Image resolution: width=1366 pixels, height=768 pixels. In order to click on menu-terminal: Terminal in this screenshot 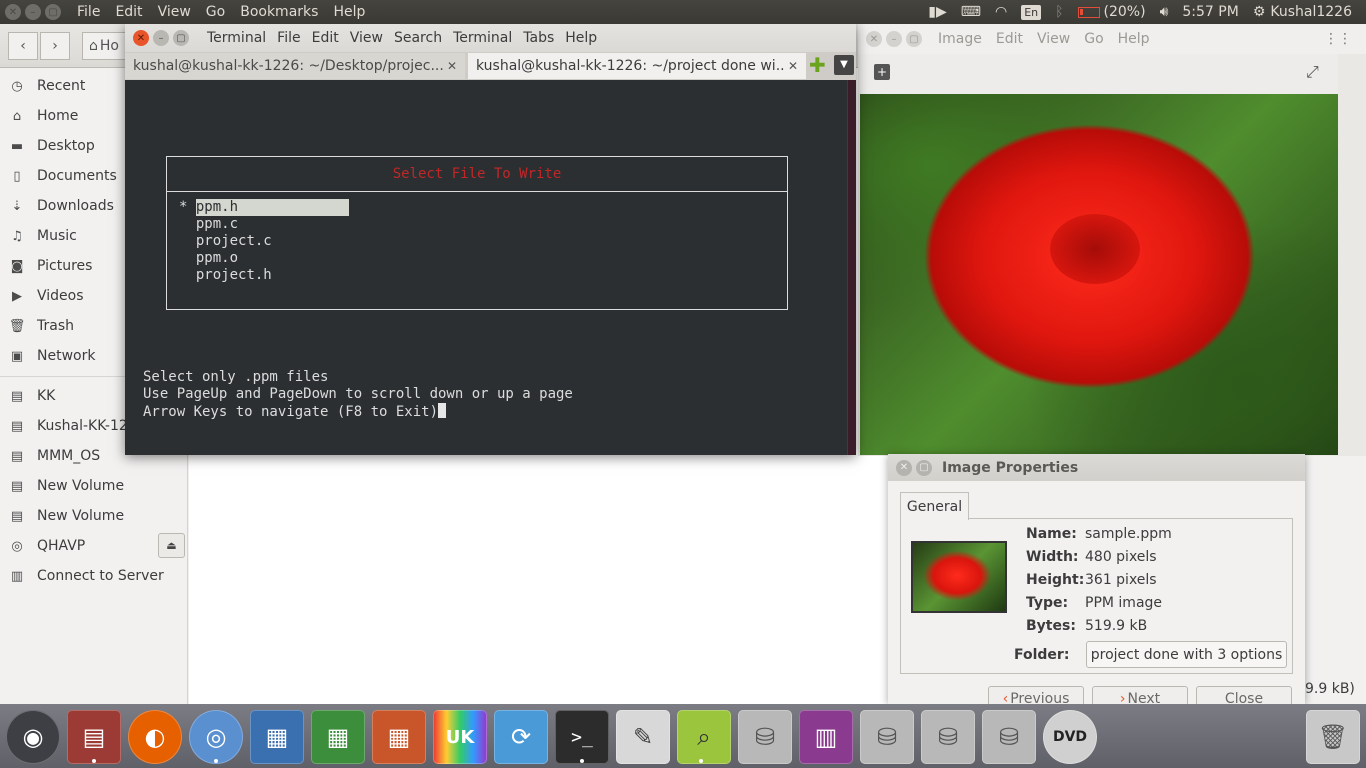, I will do `click(482, 38)`.